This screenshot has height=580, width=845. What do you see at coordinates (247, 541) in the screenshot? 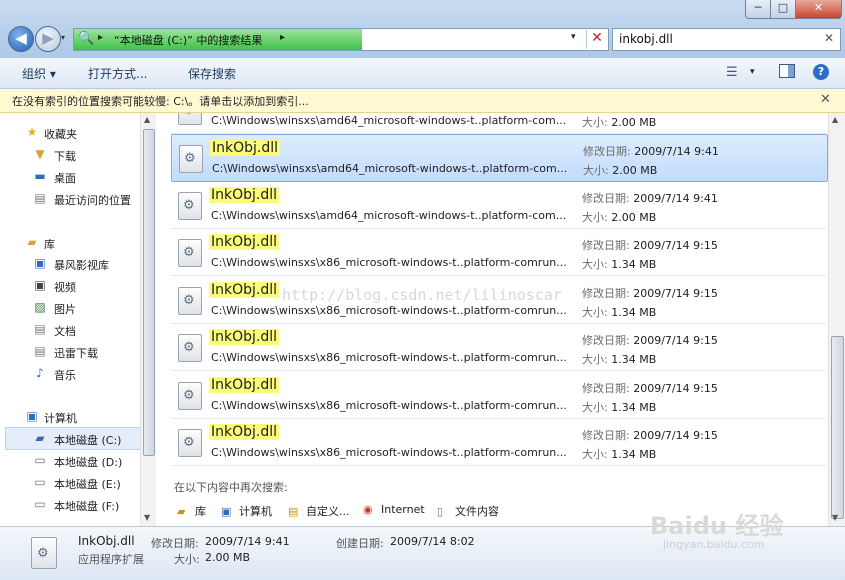
I see `details-modified-value: 2009/7/14 9:41` at bounding box center [247, 541].